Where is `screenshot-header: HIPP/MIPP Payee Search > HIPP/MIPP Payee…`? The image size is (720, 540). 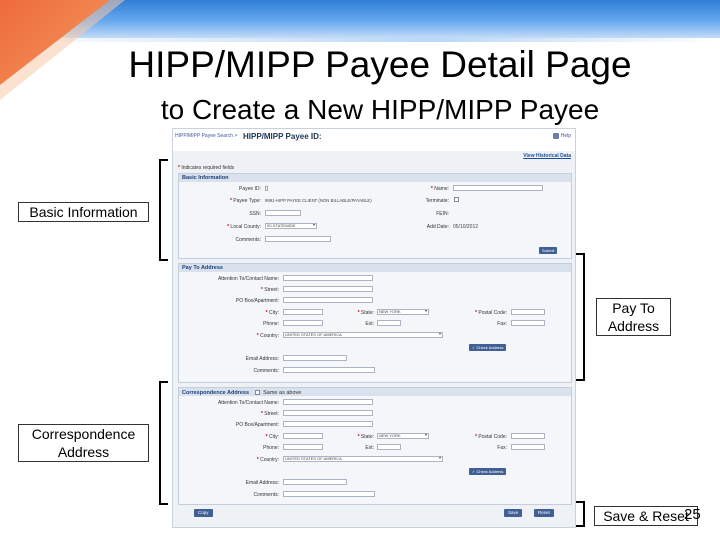
screenshot-header: HIPP/MIPP Payee Search > HIPP/MIPP Payee… is located at coordinates (374, 140).